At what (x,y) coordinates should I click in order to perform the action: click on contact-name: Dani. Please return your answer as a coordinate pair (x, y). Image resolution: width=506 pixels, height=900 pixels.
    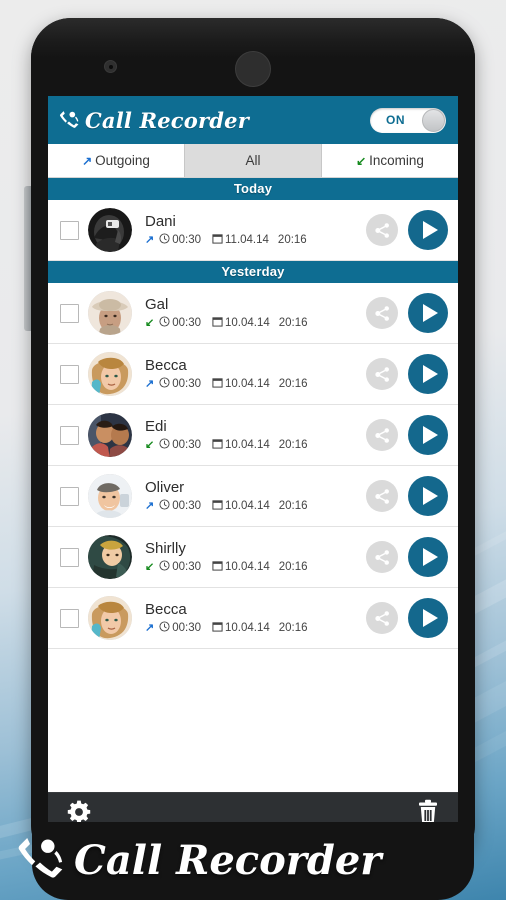
    Looking at the image, I should click on (160, 221).